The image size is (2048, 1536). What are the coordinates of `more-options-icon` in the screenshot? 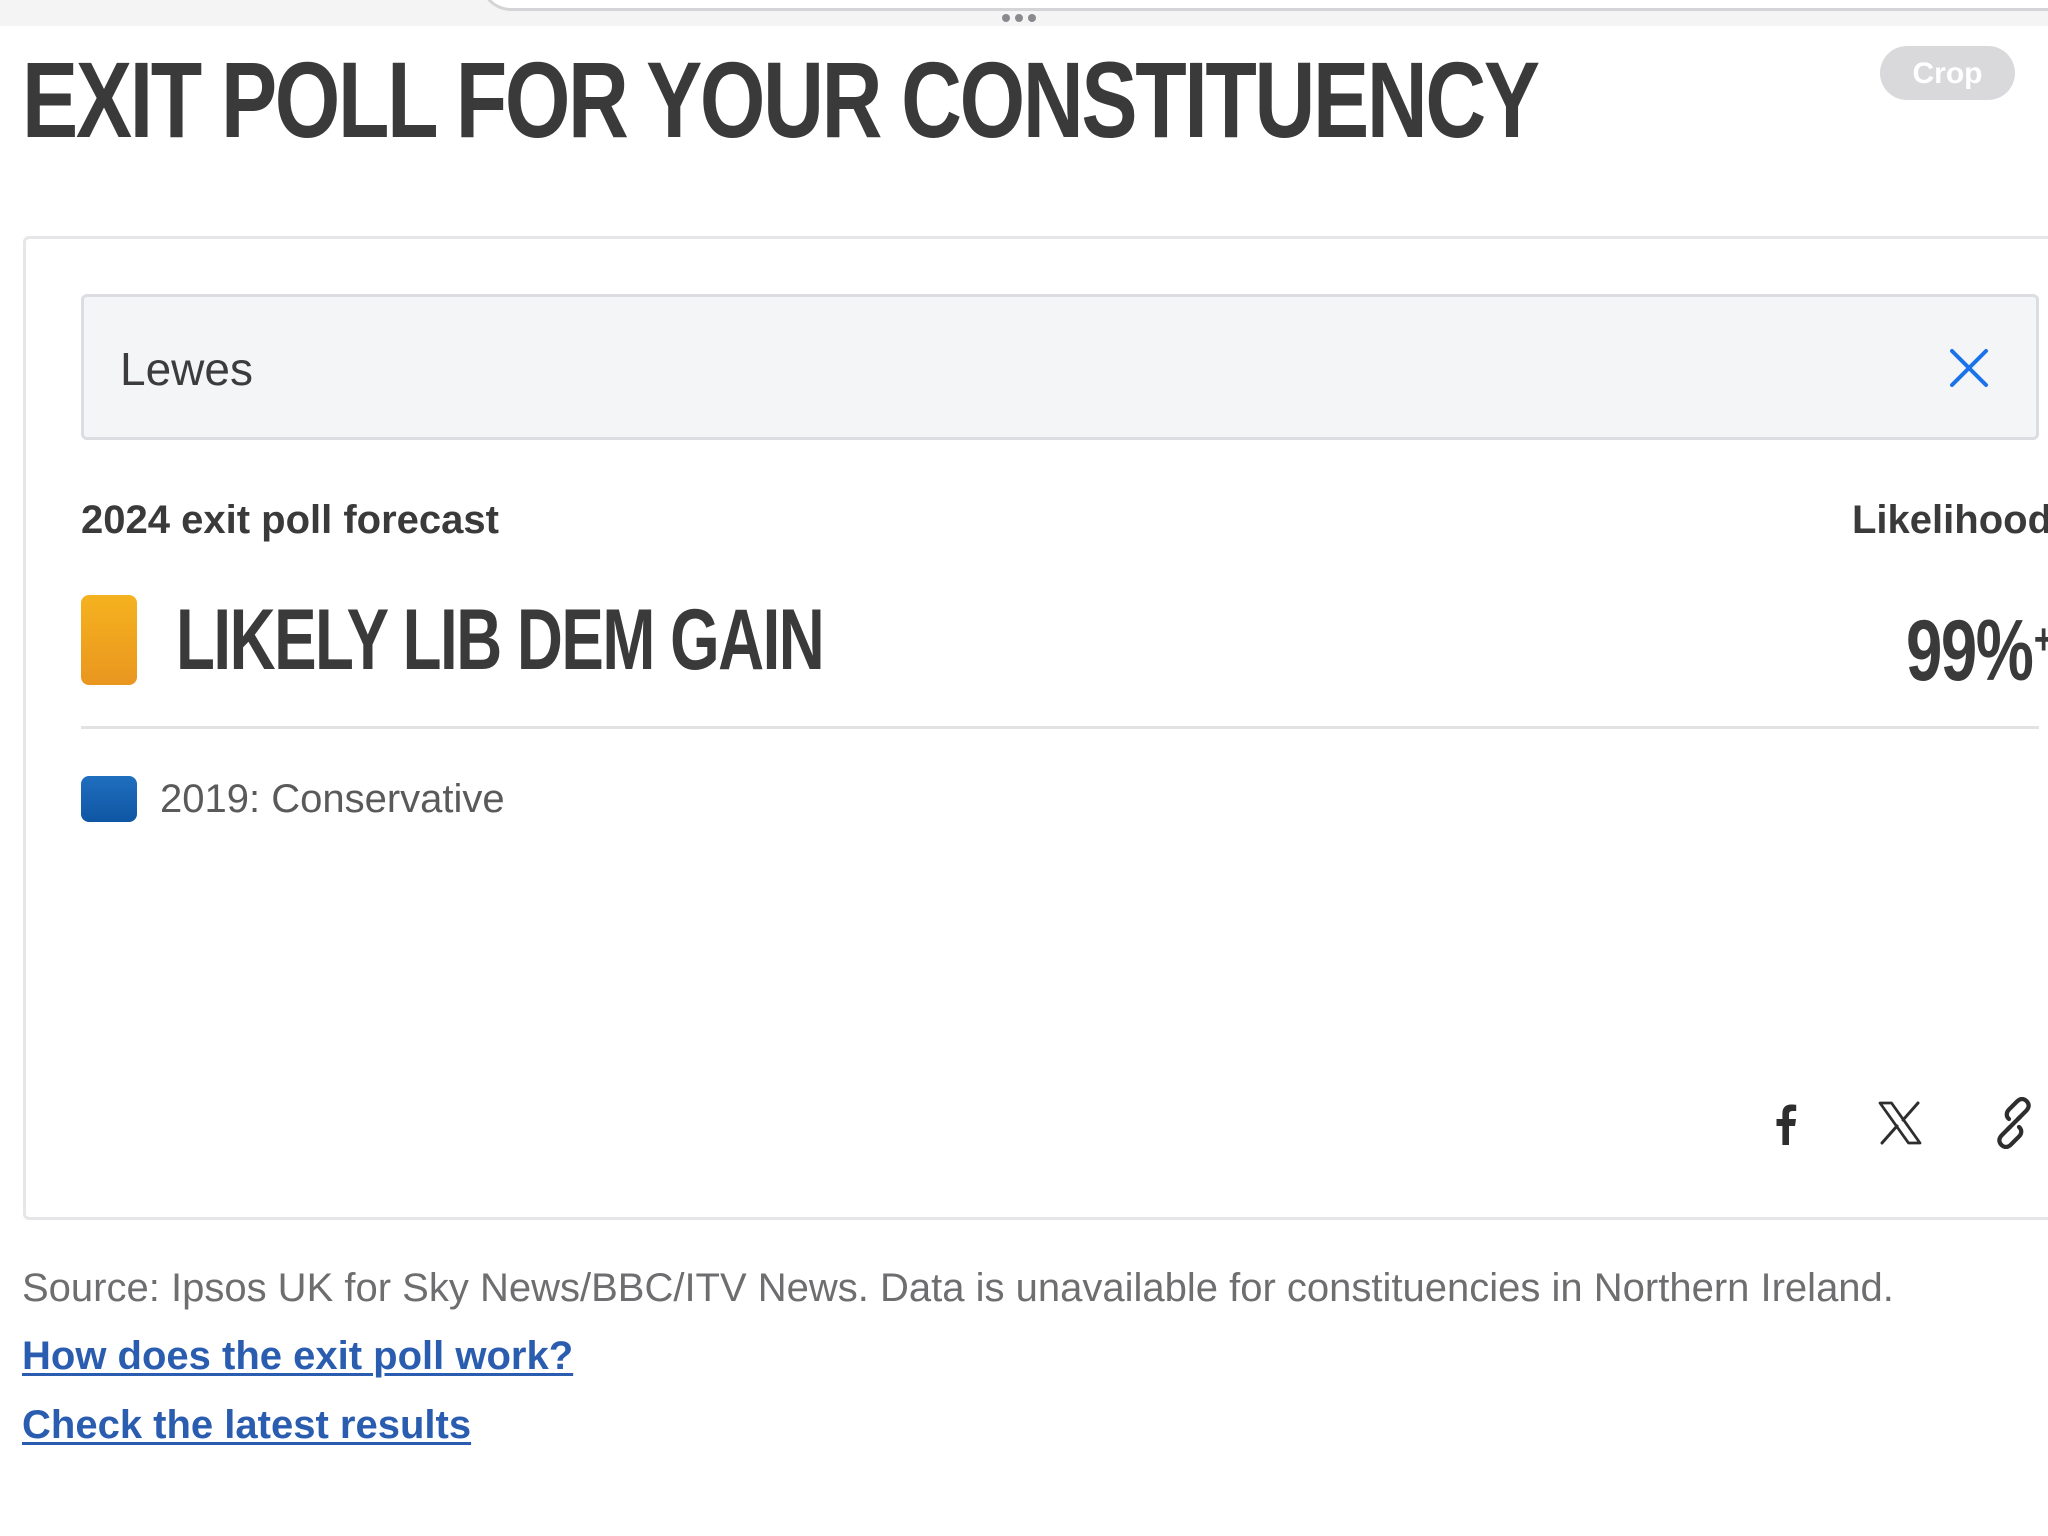 It's located at (1019, 18).